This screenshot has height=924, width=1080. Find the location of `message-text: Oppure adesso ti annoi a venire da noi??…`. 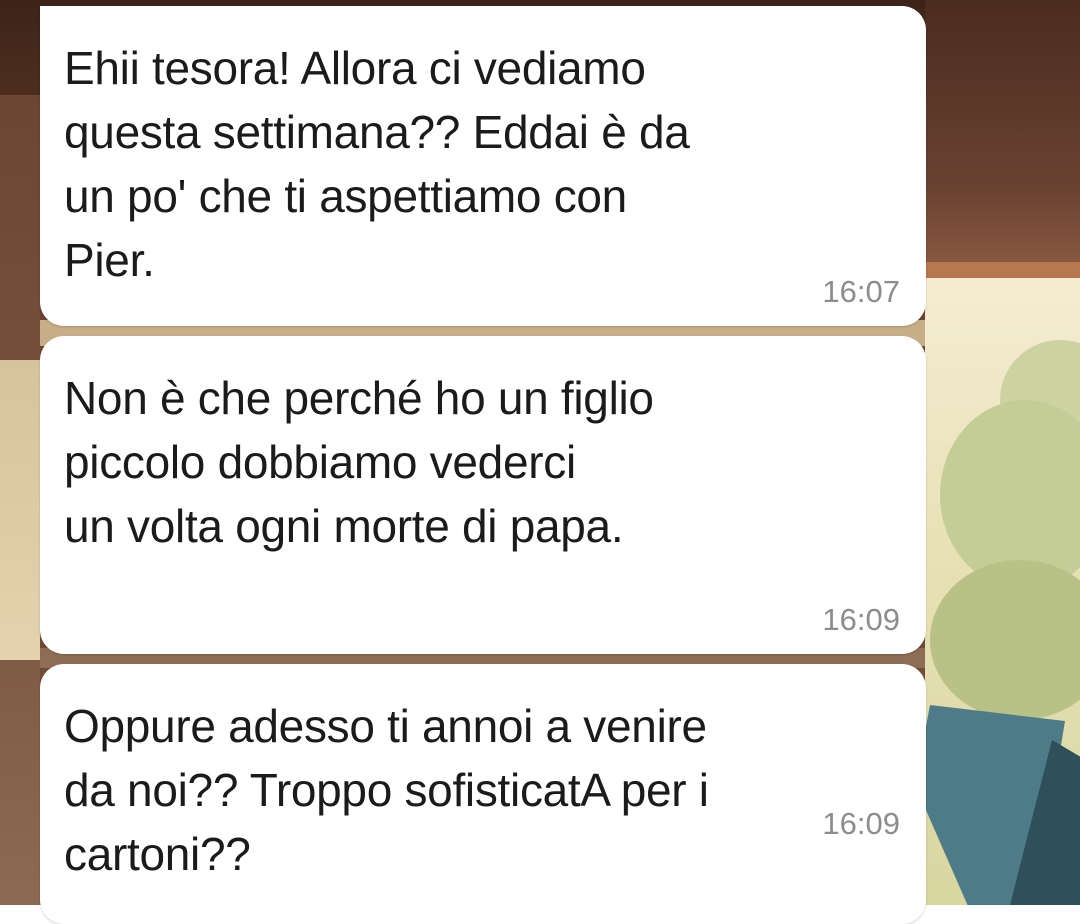

message-text: Oppure adesso ti annoi a venire da noi??… is located at coordinates (386, 790).